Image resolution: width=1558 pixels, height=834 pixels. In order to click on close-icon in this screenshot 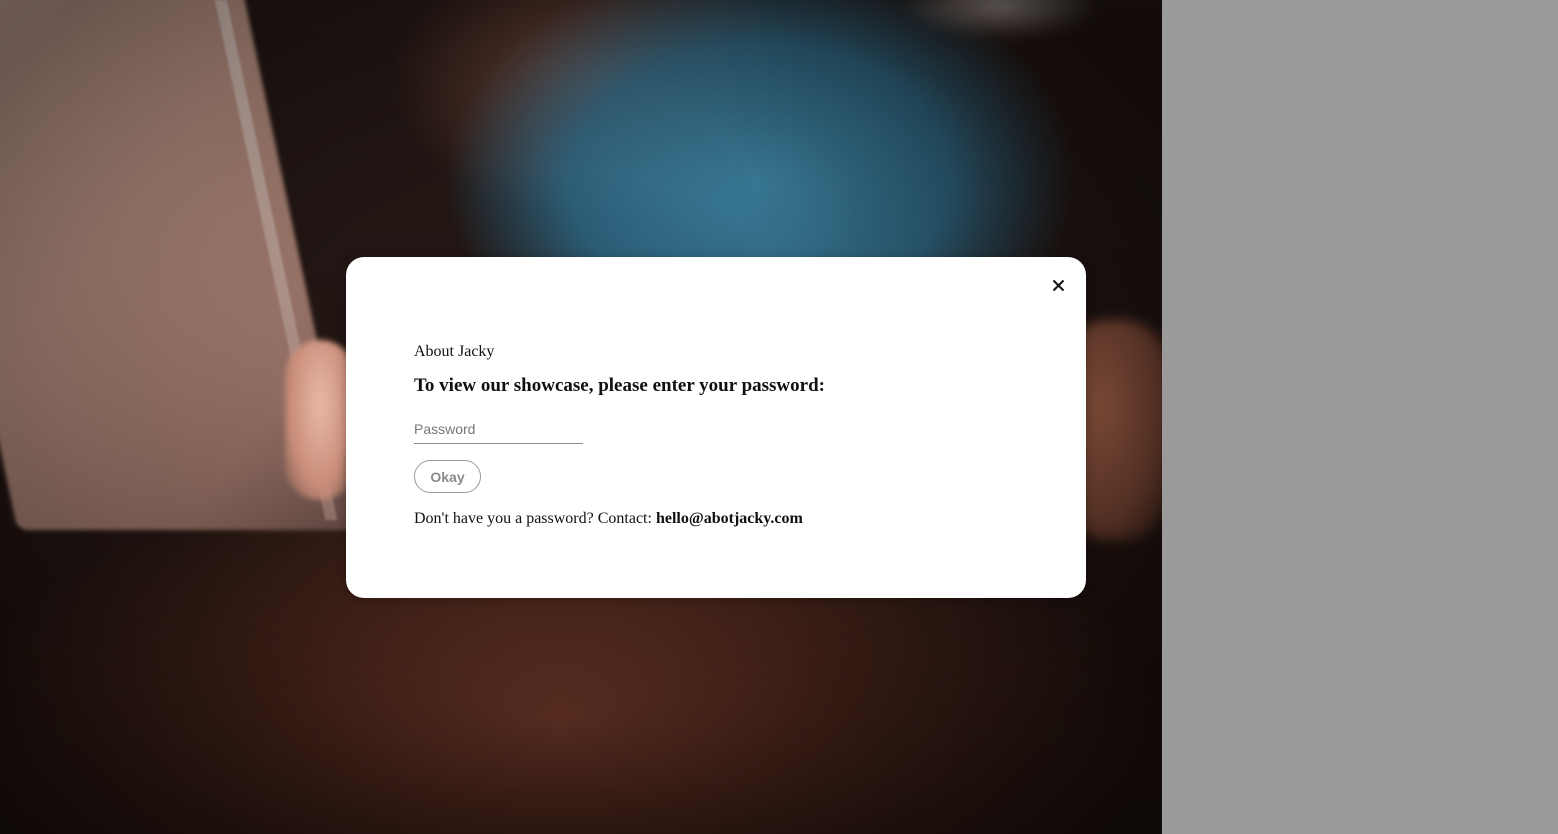, I will do `click(1058, 285)`.